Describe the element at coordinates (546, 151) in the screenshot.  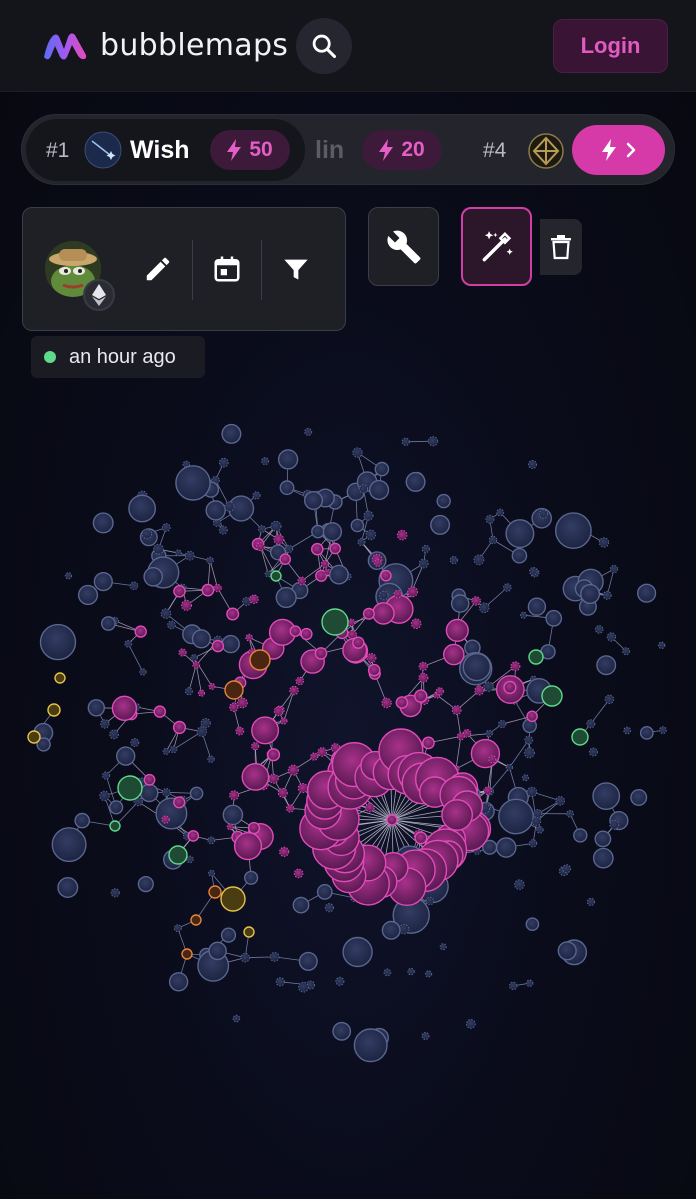
I see `coin-icon` at that location.